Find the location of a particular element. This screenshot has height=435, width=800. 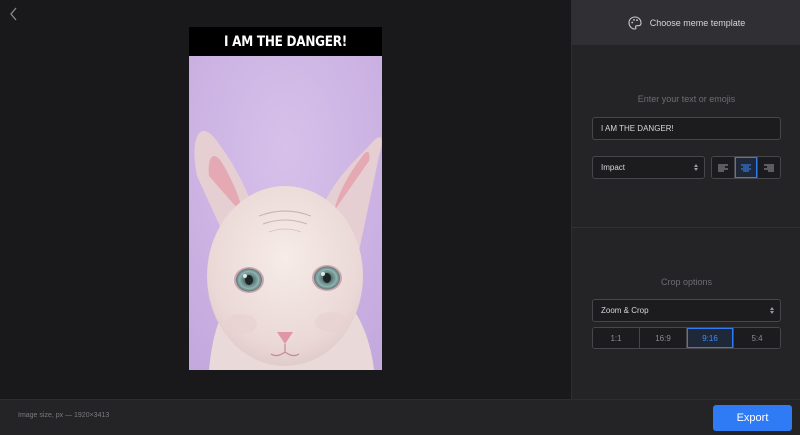

chevron-left-icon is located at coordinates (13, 14).